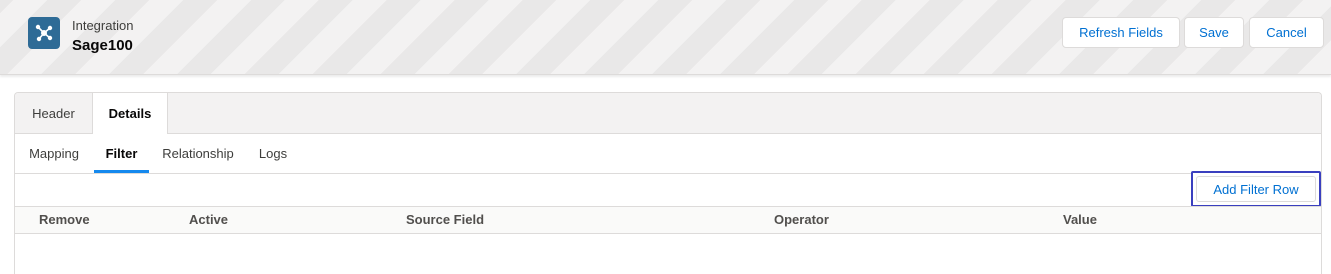  I want to click on refresh-fields-button: Refresh Fields, so click(1121, 32).